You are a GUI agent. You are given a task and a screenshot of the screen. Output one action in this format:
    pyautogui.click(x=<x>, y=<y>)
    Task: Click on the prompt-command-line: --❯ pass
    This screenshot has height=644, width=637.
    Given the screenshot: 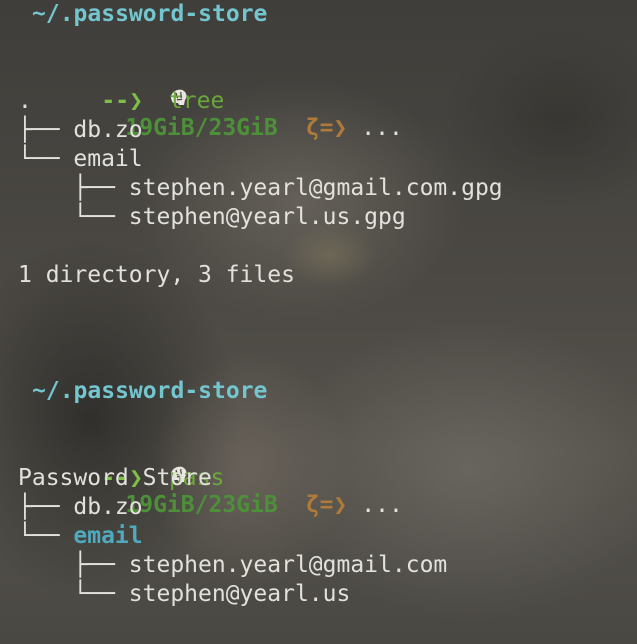 What is the action you would take?
    pyautogui.click(x=135, y=463)
    